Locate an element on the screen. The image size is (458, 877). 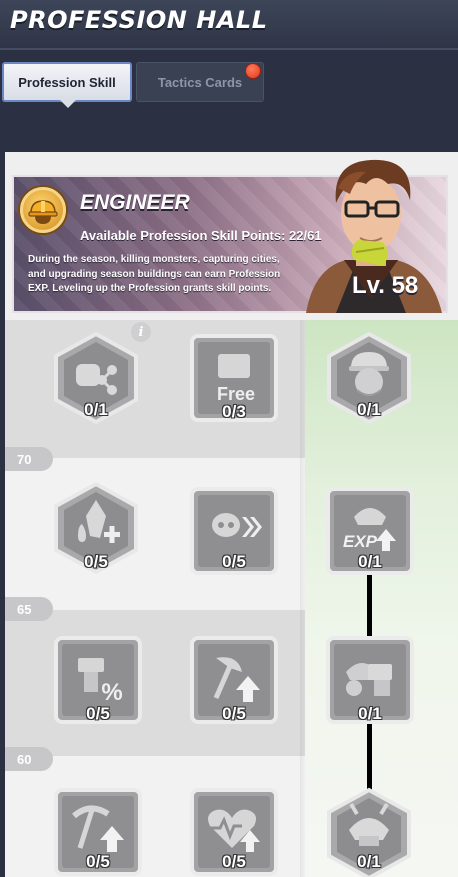
tab-profession-skill: Profession Skill is located at coordinates (67, 85).